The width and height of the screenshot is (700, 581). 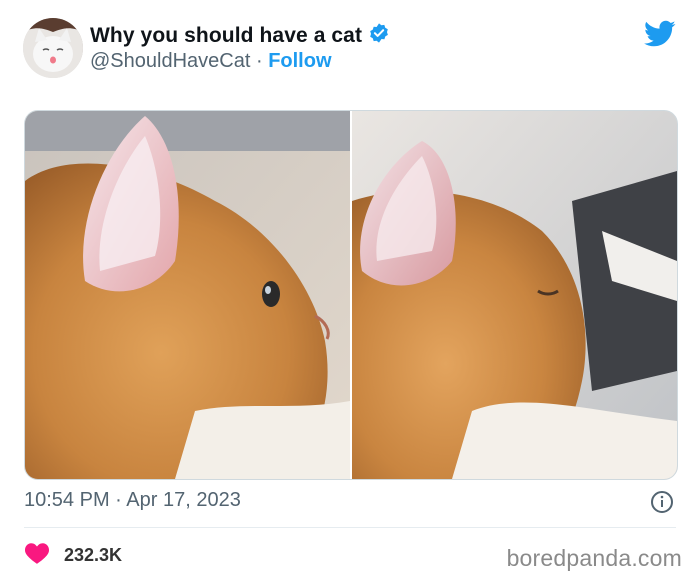 What do you see at coordinates (350, 527) in the screenshot?
I see `footer-divider` at bounding box center [350, 527].